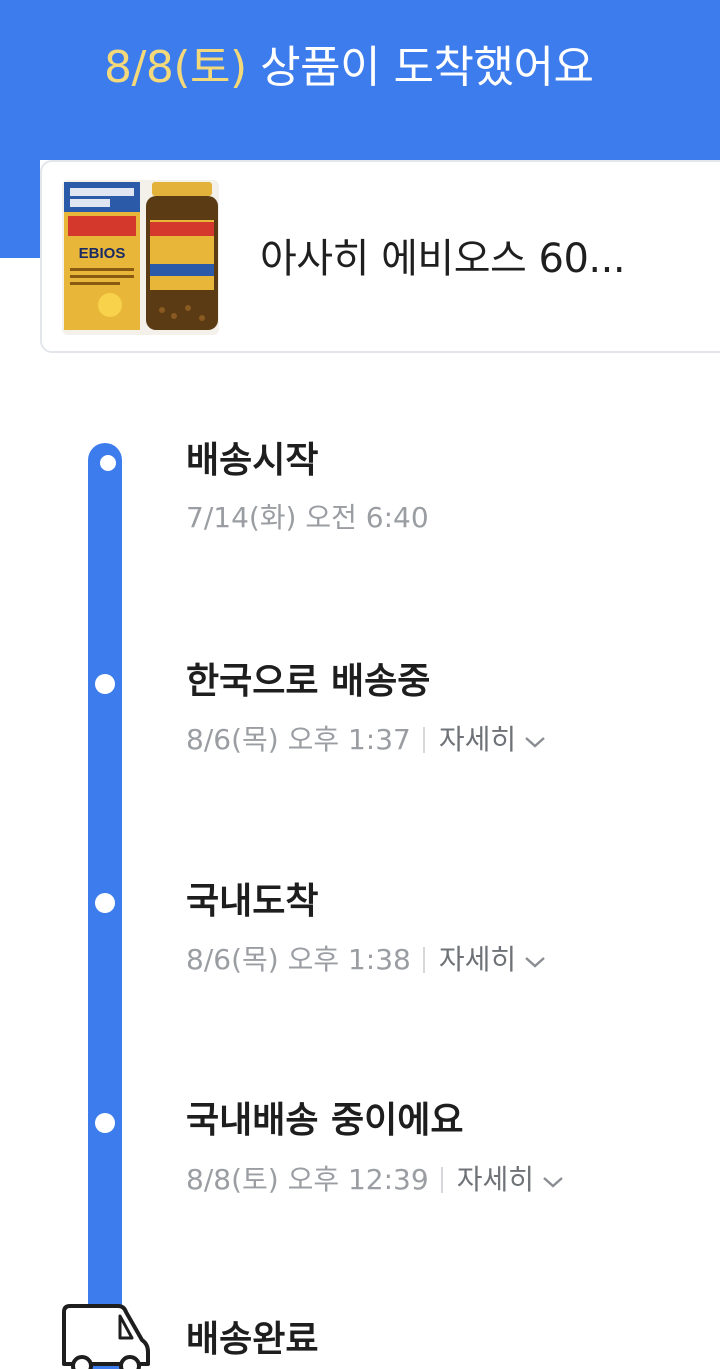 The height and width of the screenshot is (1369, 720). Describe the element at coordinates (140, 257) in the screenshot. I see `product-image: EBIOS` at that location.